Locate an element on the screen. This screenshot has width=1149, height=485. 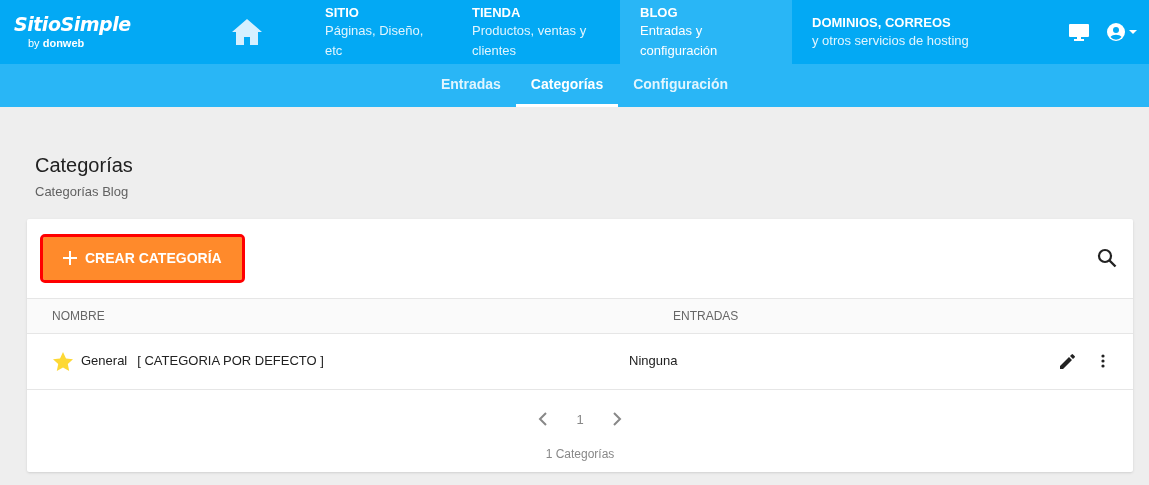
table-cell-text: Ninguna is located at coordinates (654, 361).